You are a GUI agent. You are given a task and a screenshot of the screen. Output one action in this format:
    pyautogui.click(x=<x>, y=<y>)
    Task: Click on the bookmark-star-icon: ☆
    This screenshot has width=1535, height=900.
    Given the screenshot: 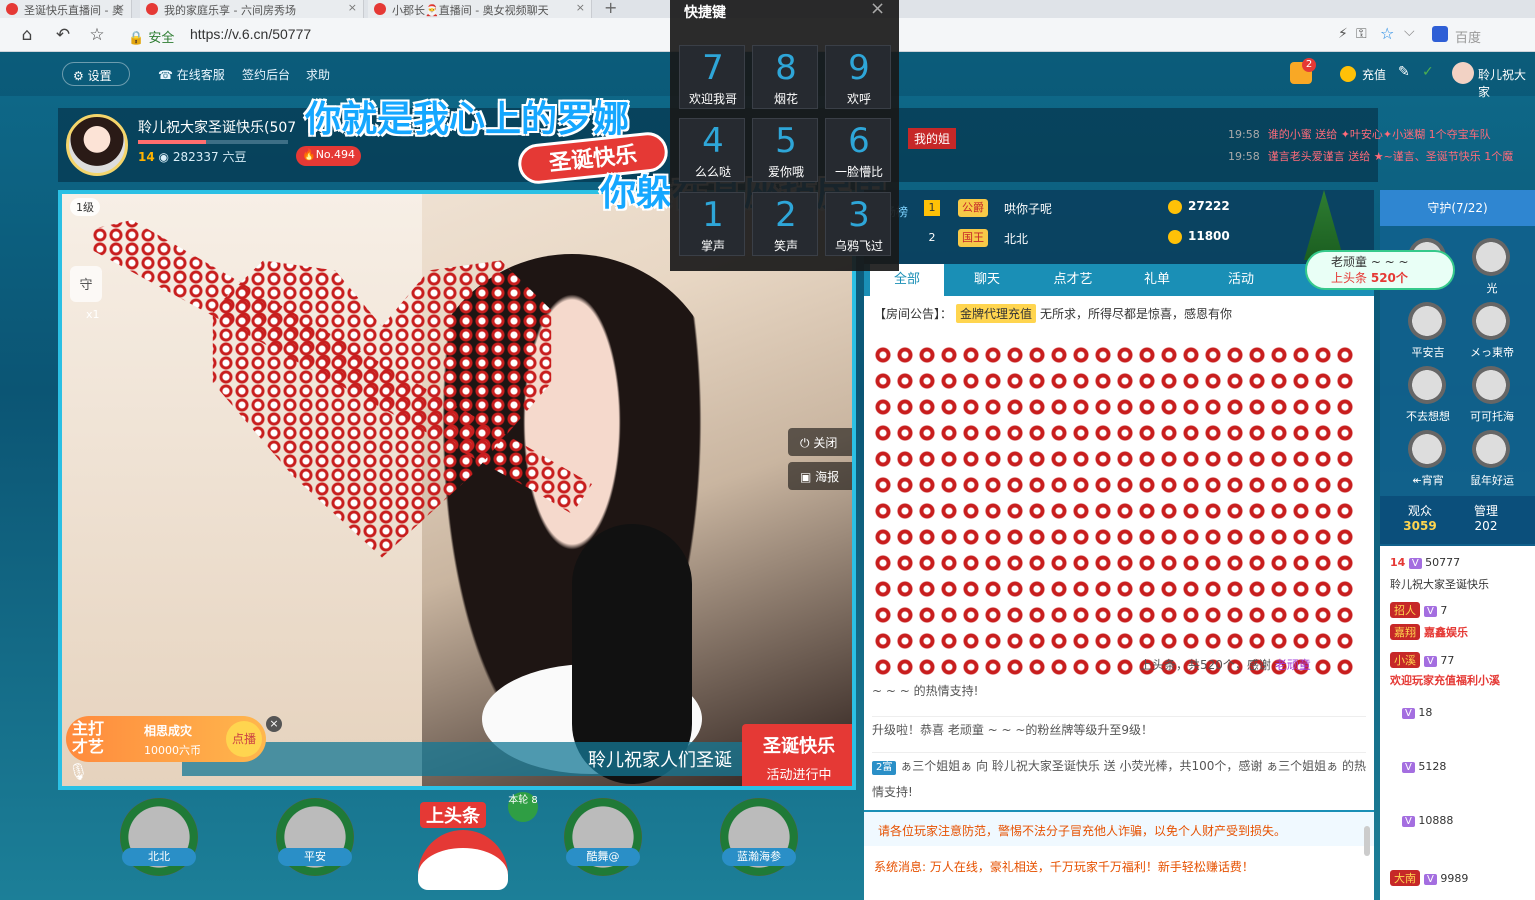 What is the action you would take?
    pyautogui.click(x=1387, y=33)
    